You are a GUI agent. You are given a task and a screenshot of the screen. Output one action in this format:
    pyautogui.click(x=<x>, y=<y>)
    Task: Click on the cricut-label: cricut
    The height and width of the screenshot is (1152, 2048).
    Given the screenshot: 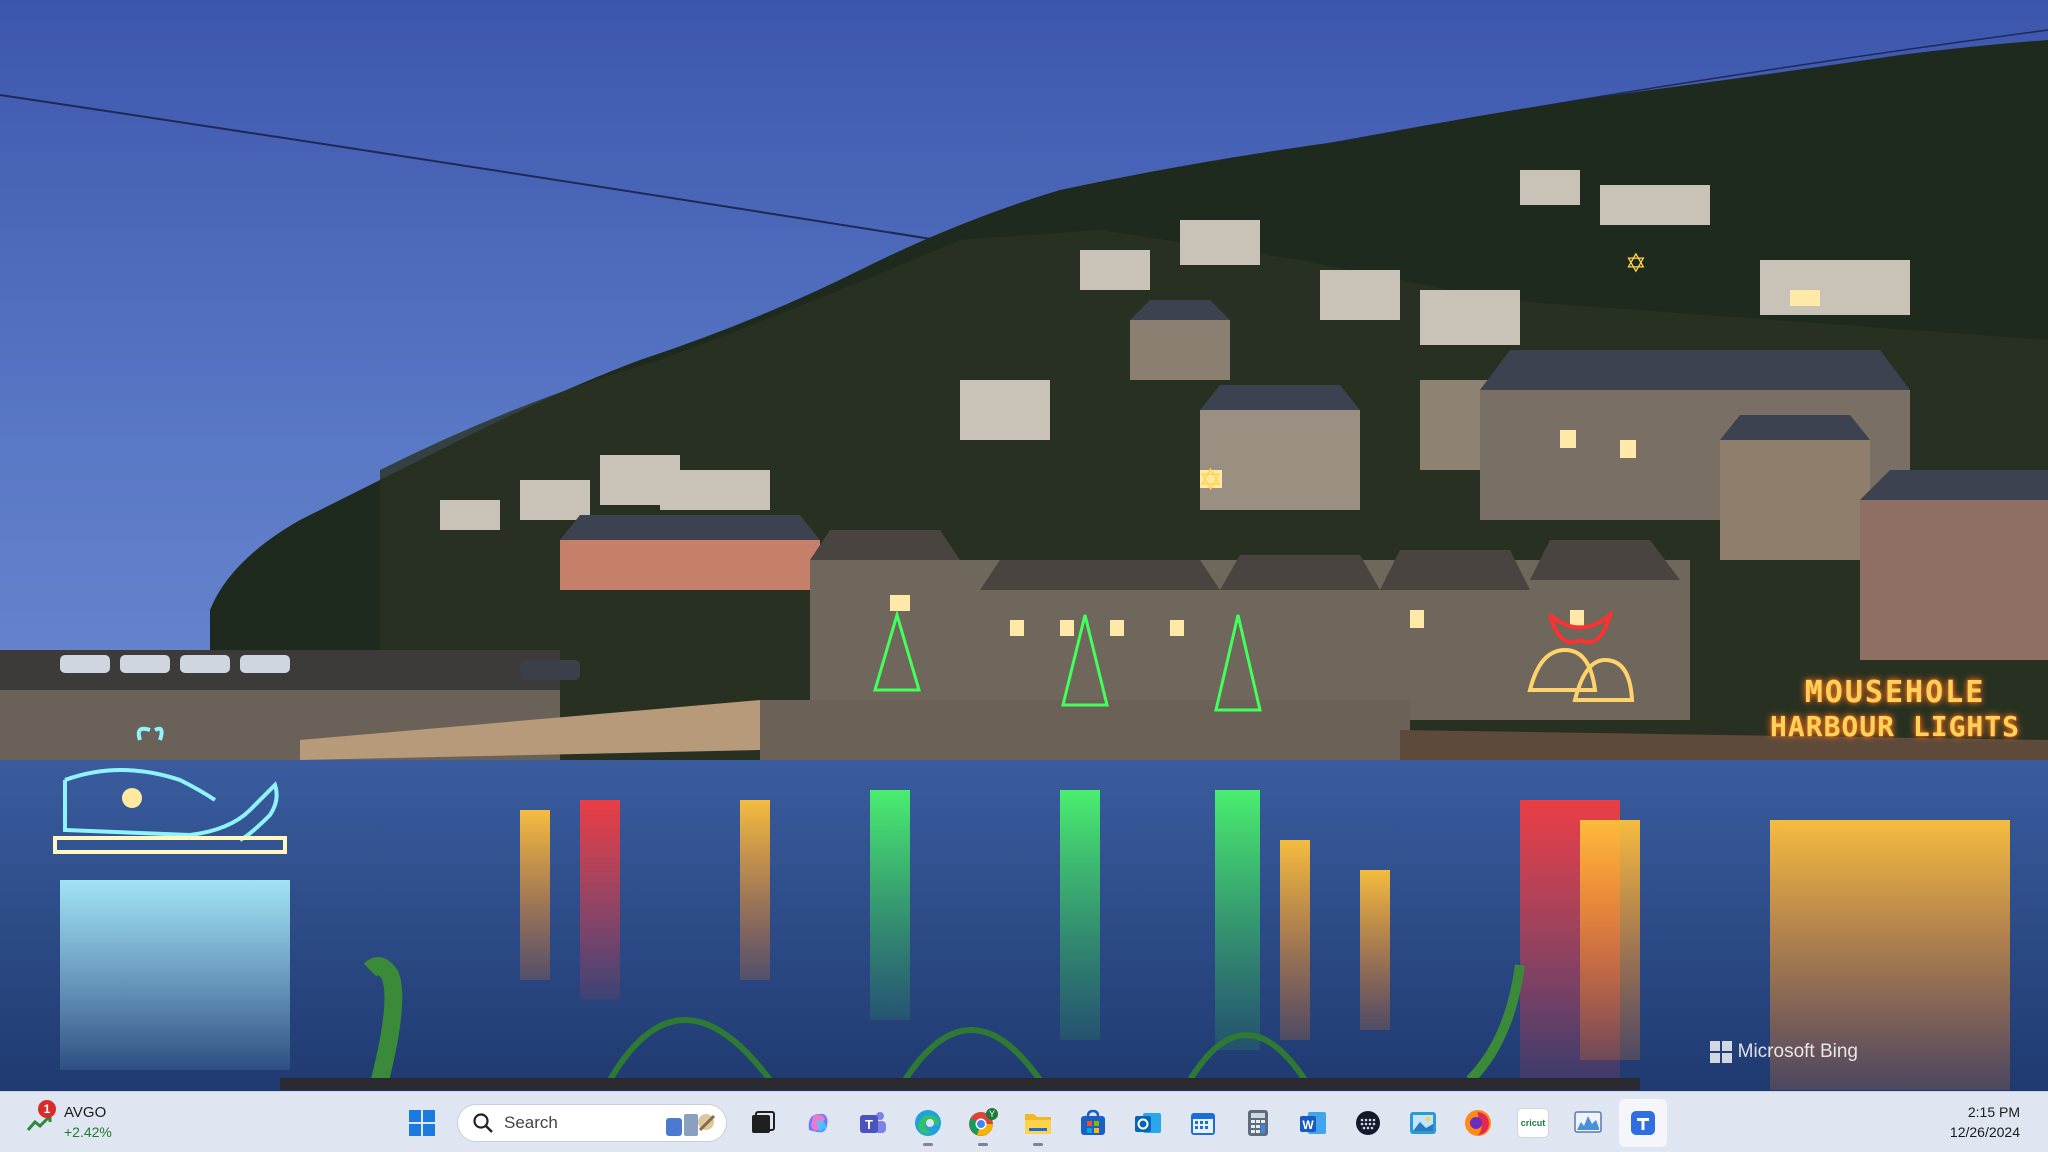 What is the action you would take?
    pyautogui.click(x=1533, y=1123)
    